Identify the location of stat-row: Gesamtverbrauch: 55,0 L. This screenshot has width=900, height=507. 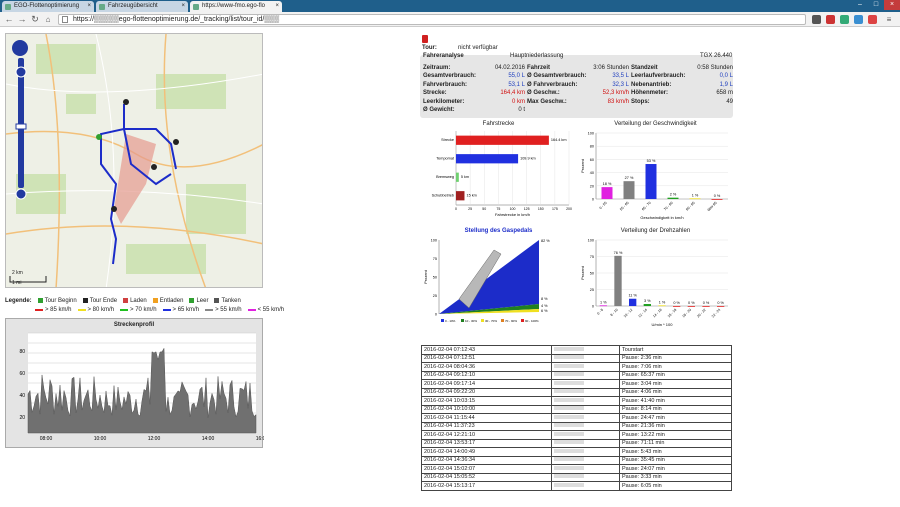
(474, 77).